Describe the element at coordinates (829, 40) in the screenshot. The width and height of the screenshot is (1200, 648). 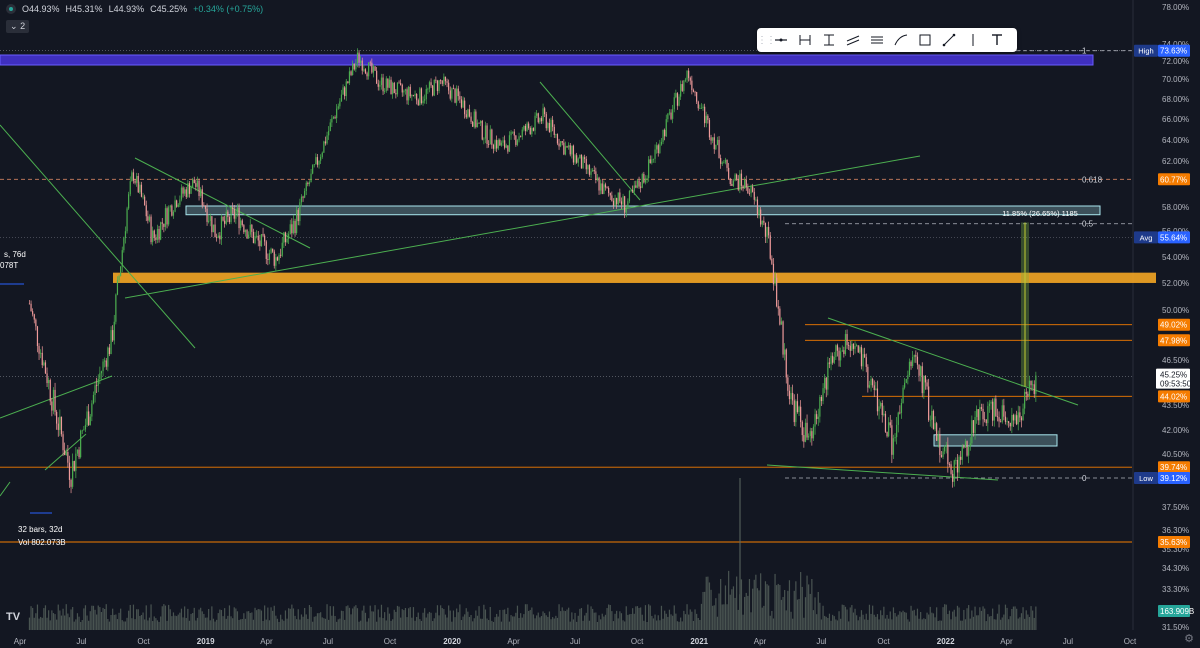
I see `price-range-icon` at that location.